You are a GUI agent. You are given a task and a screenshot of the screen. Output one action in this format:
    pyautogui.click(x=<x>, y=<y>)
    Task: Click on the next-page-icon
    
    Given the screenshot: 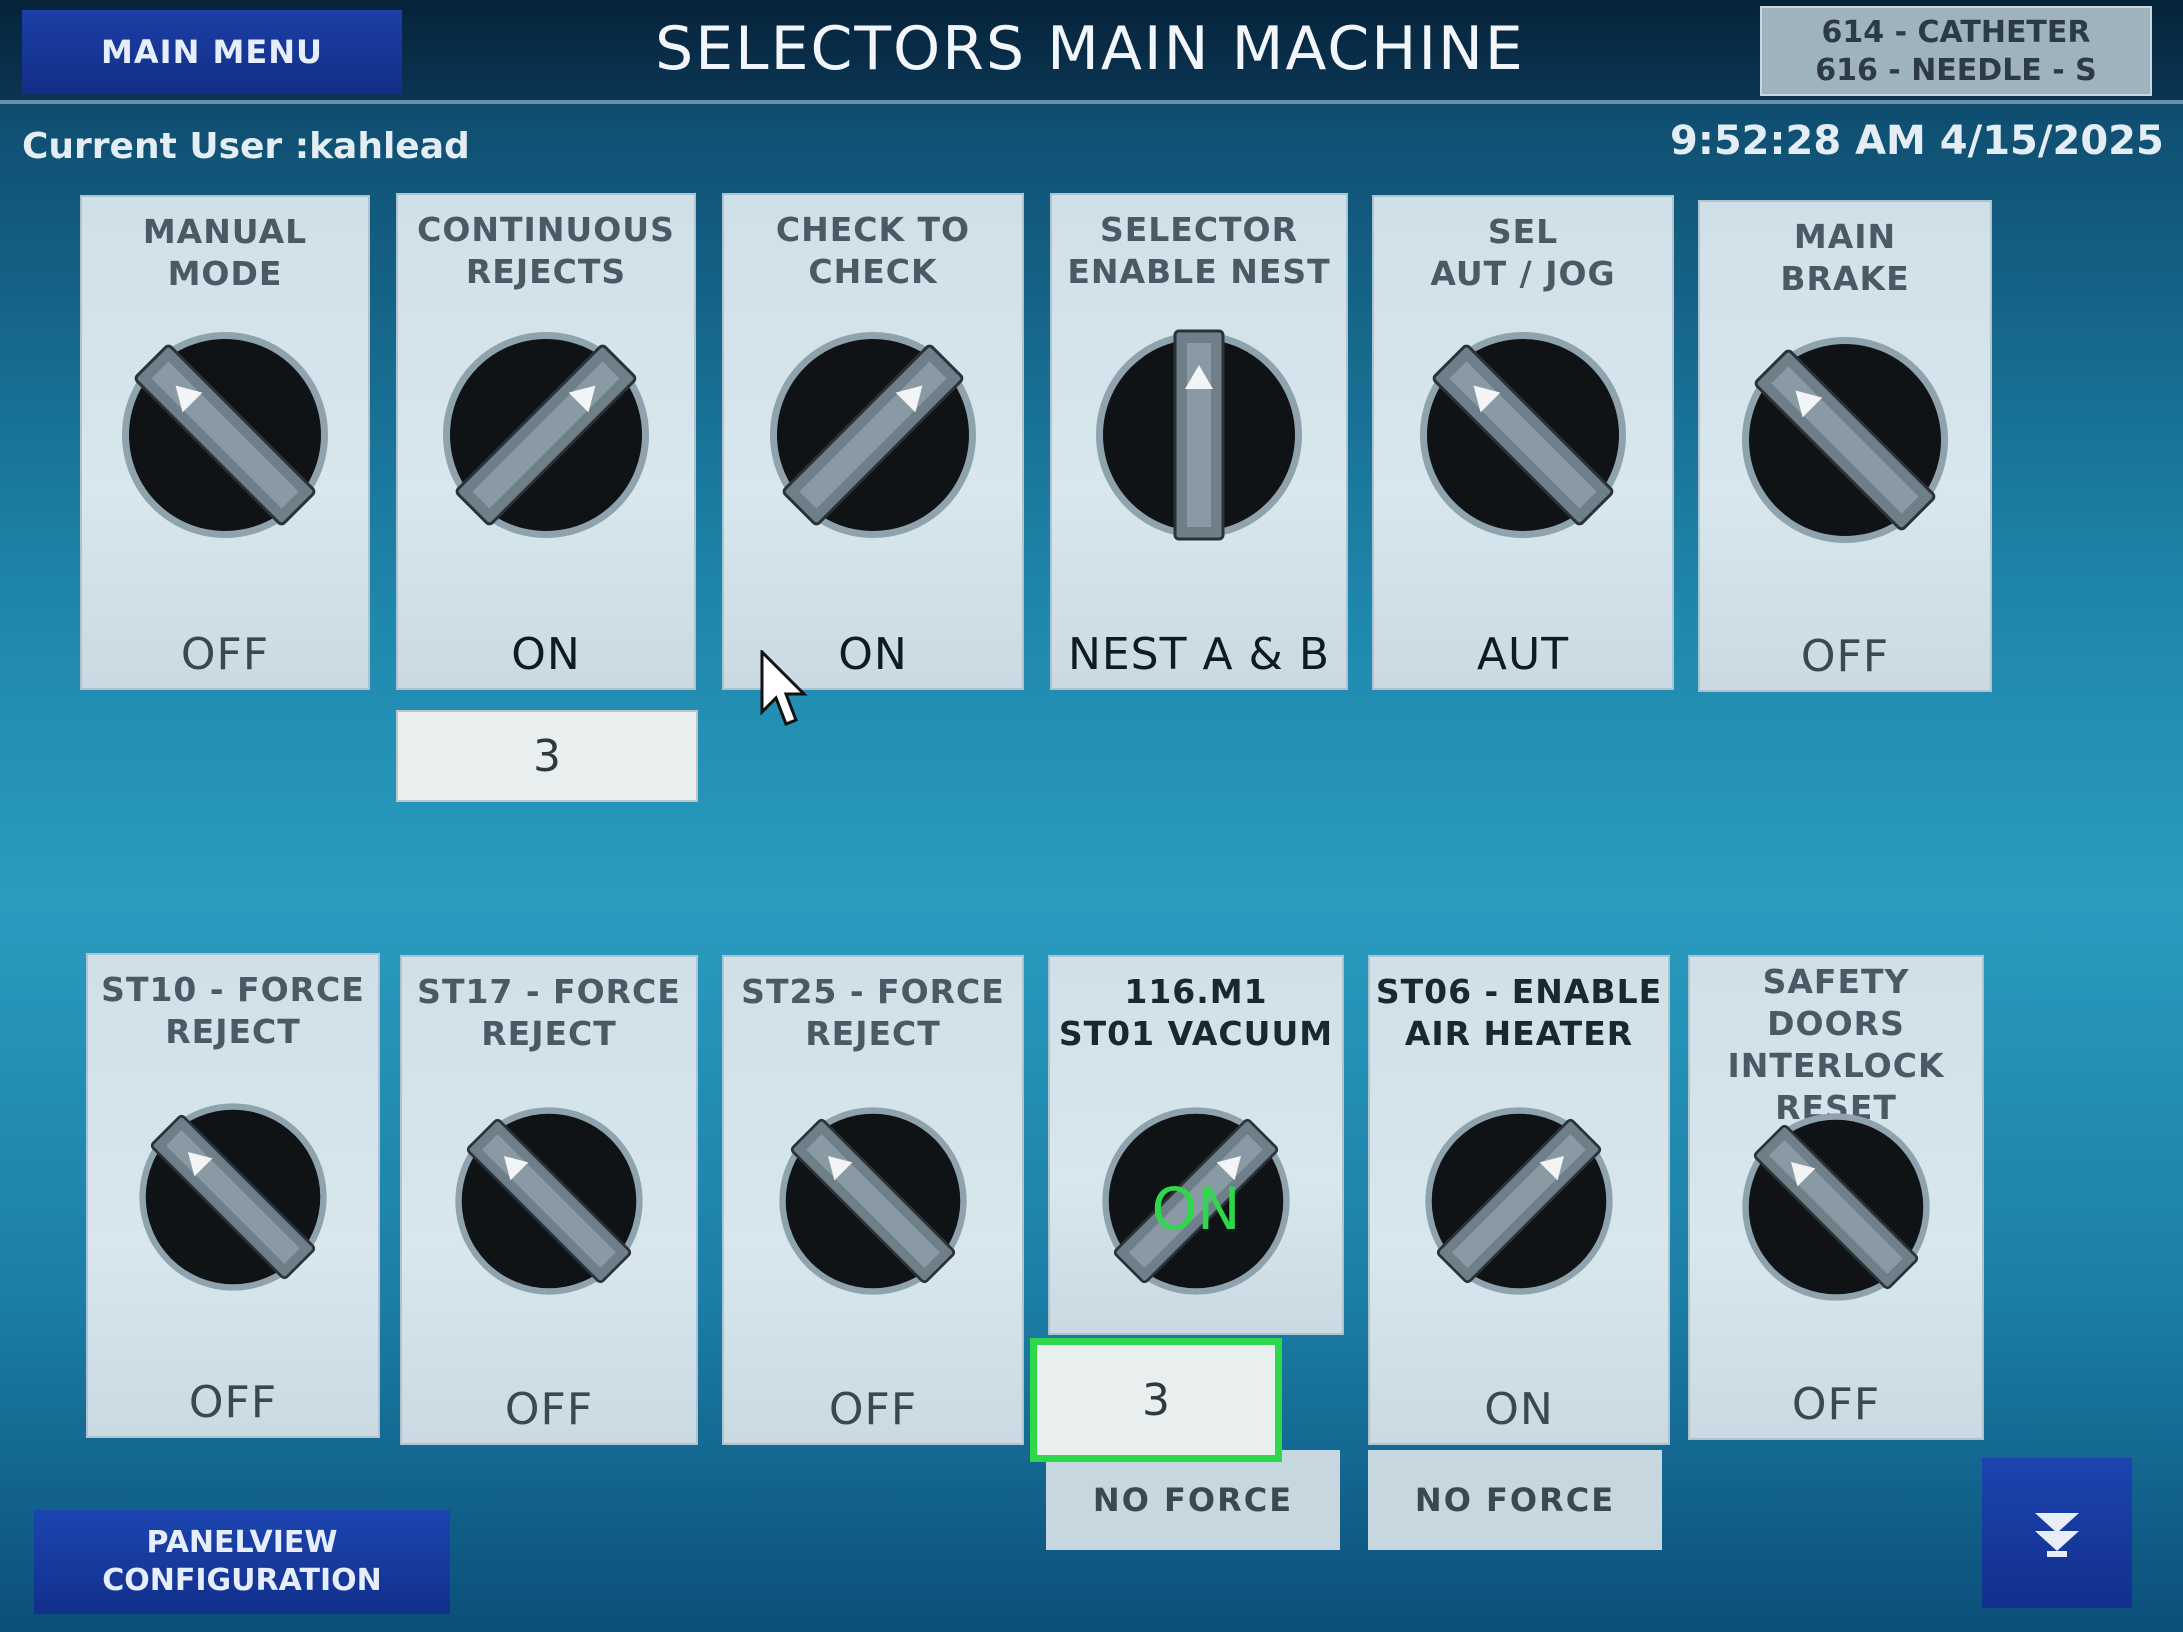 What is the action you would take?
    pyautogui.click(x=2057, y=1535)
    